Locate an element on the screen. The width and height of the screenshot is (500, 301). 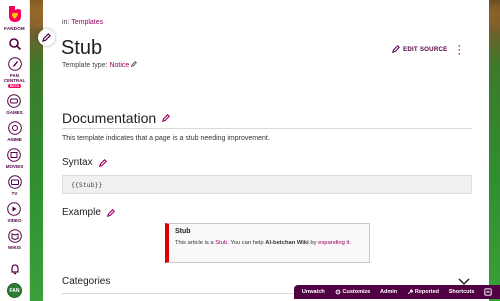
reported-label: Reported is located at coordinates (427, 292).